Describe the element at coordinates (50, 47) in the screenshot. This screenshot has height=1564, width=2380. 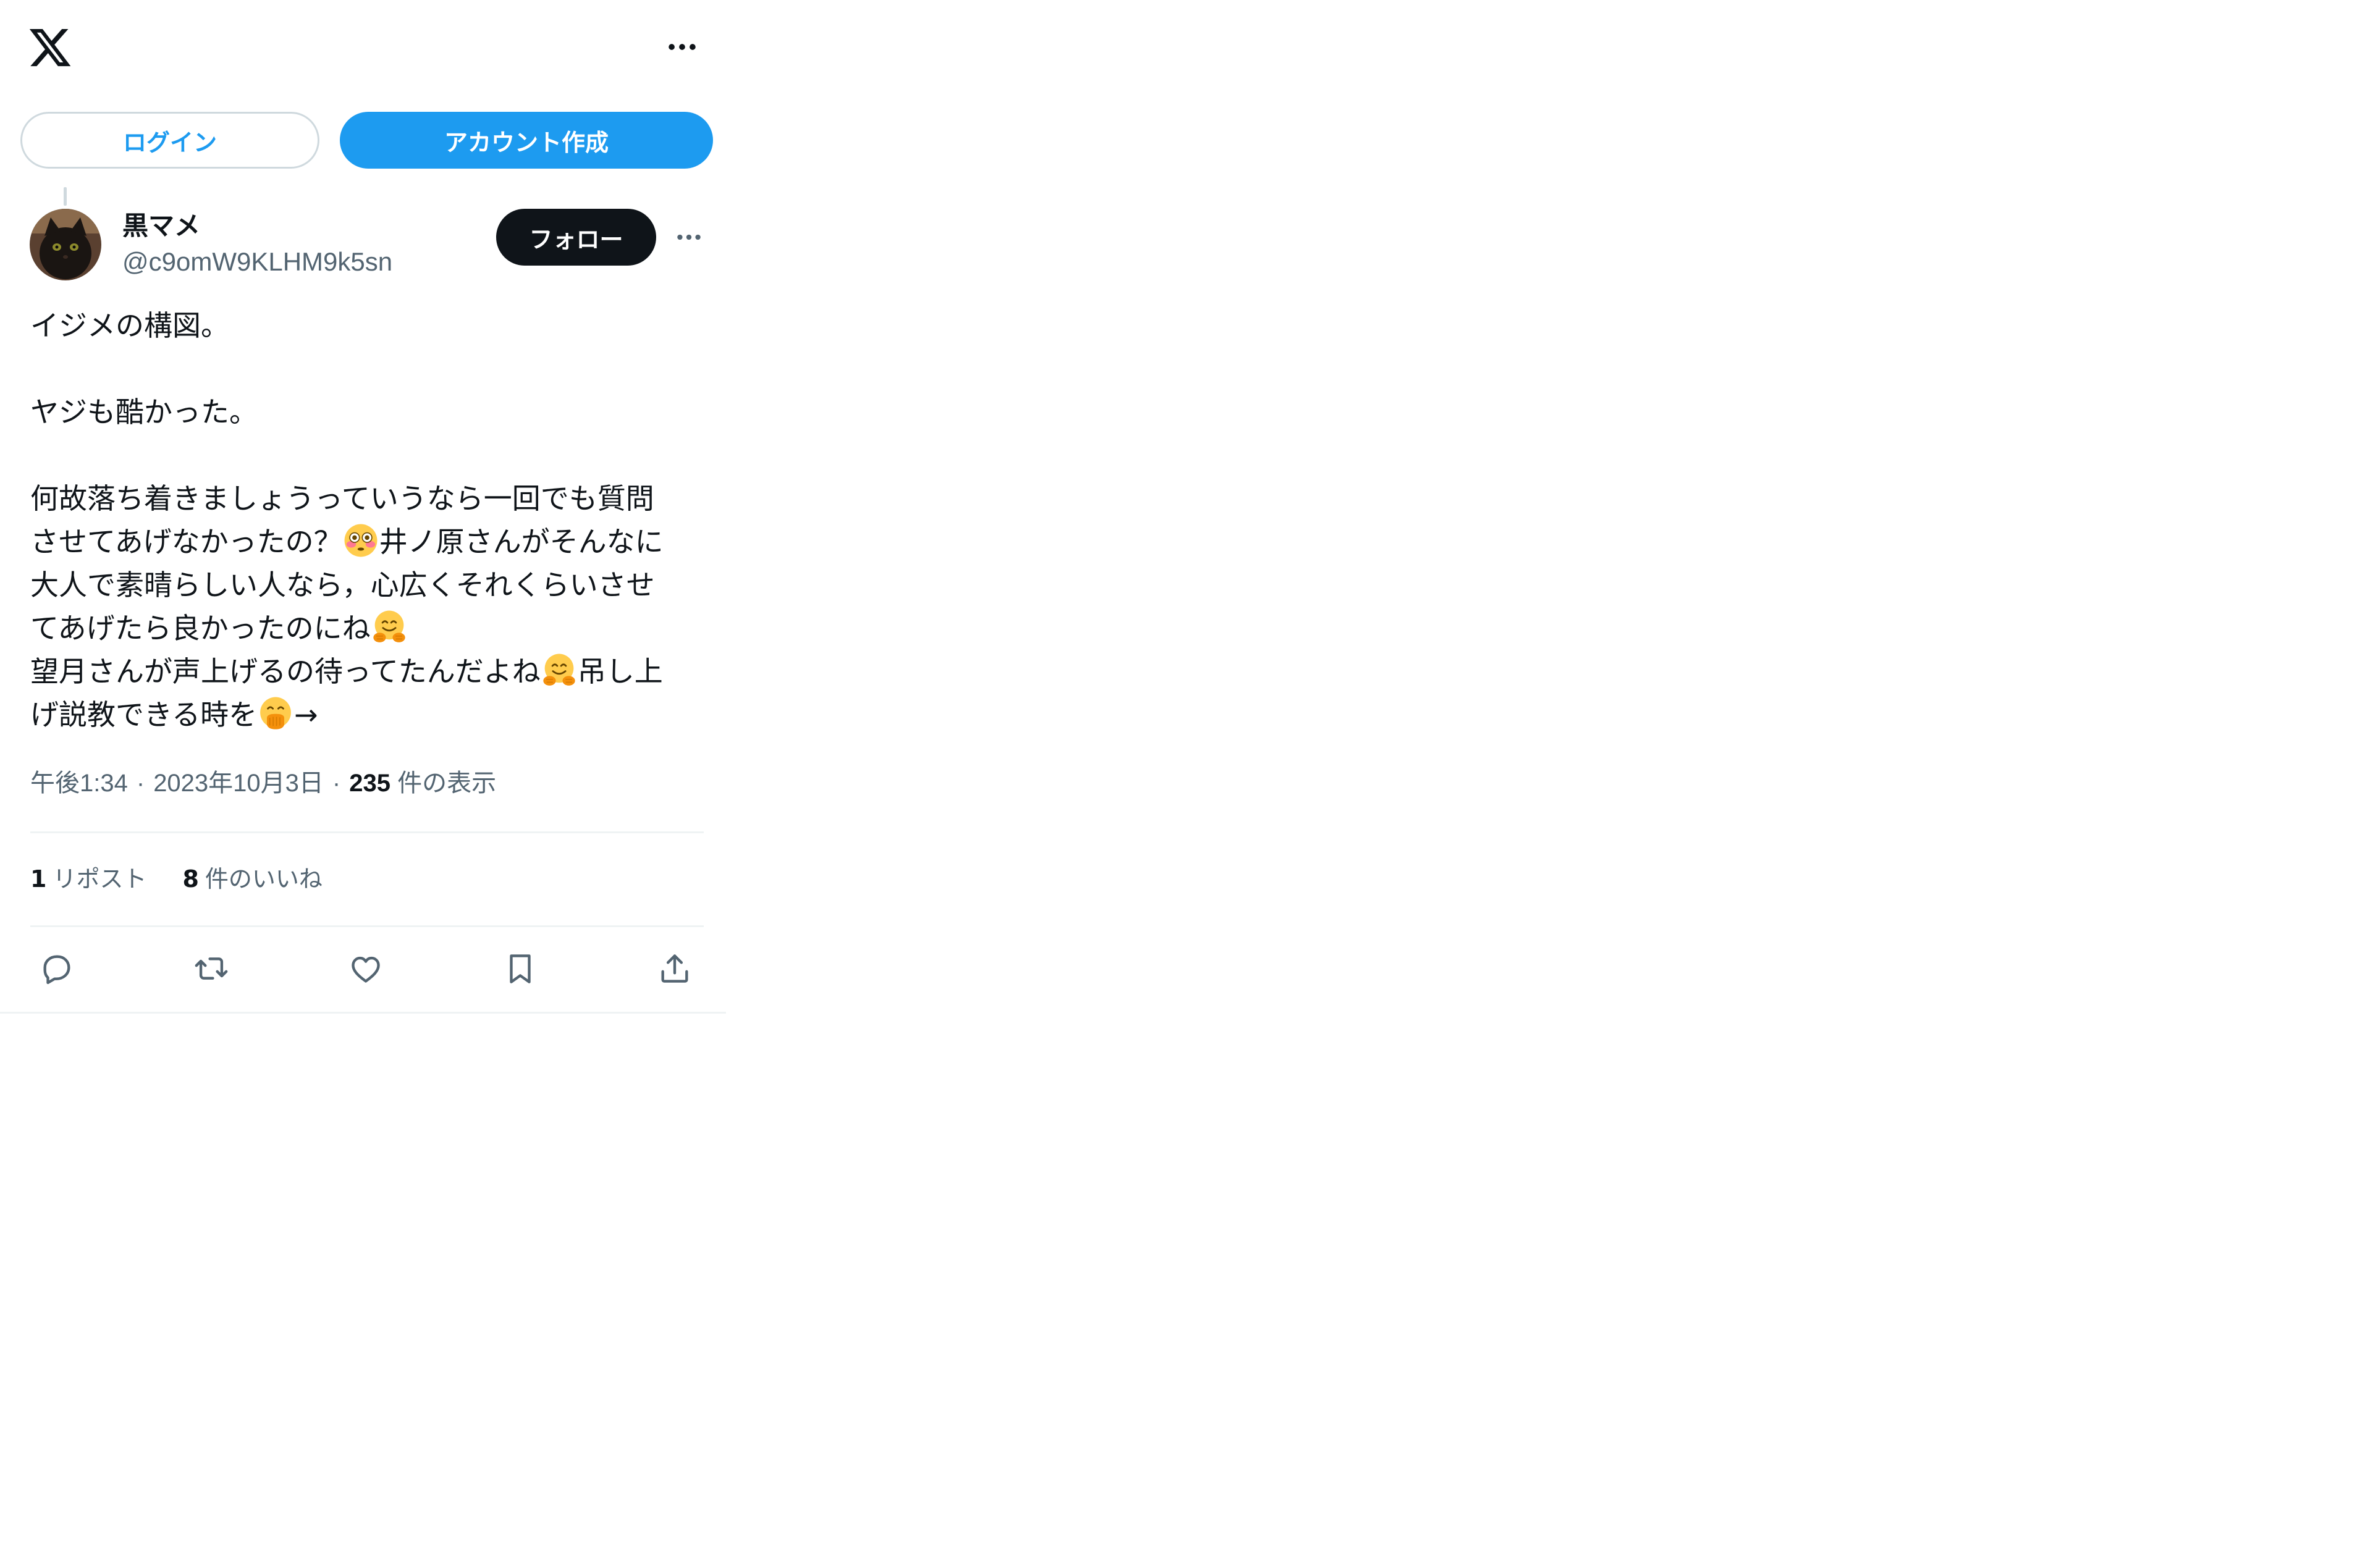
I see `x-logo-icon` at that location.